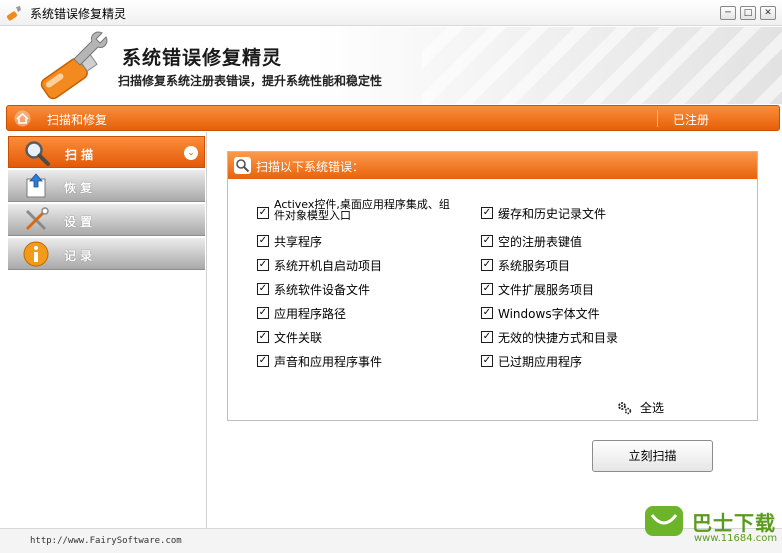 This screenshot has height=553, width=782. I want to click on sidebar-item-label: 恢 复, so click(78, 188).